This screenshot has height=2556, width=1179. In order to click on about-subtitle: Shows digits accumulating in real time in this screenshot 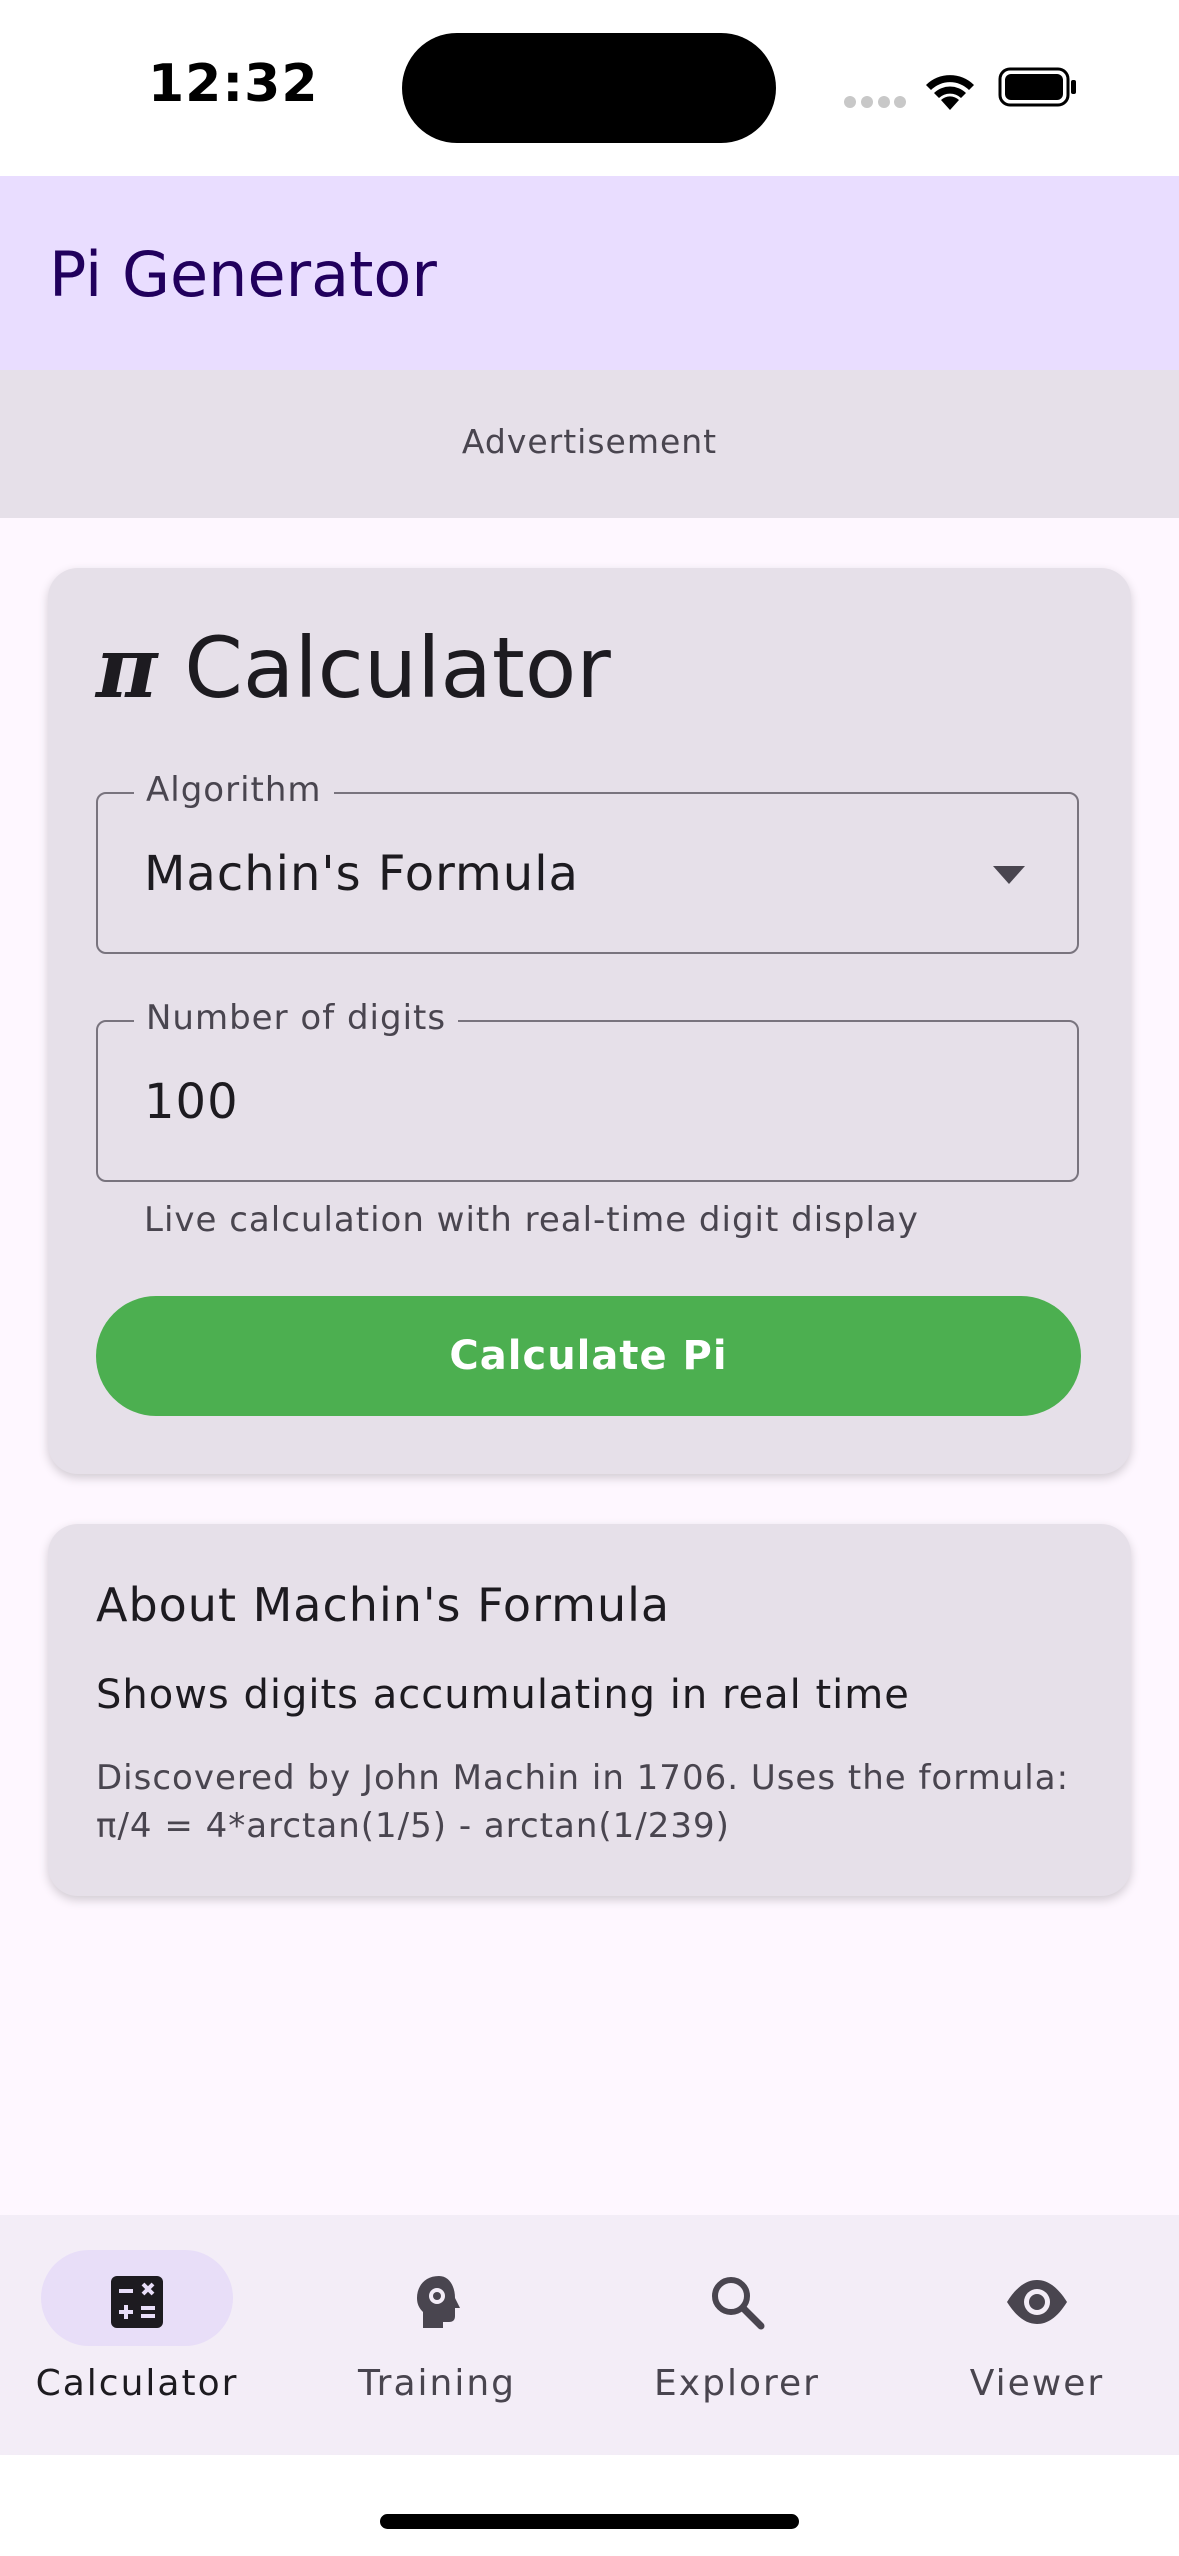, I will do `click(503, 1695)`.